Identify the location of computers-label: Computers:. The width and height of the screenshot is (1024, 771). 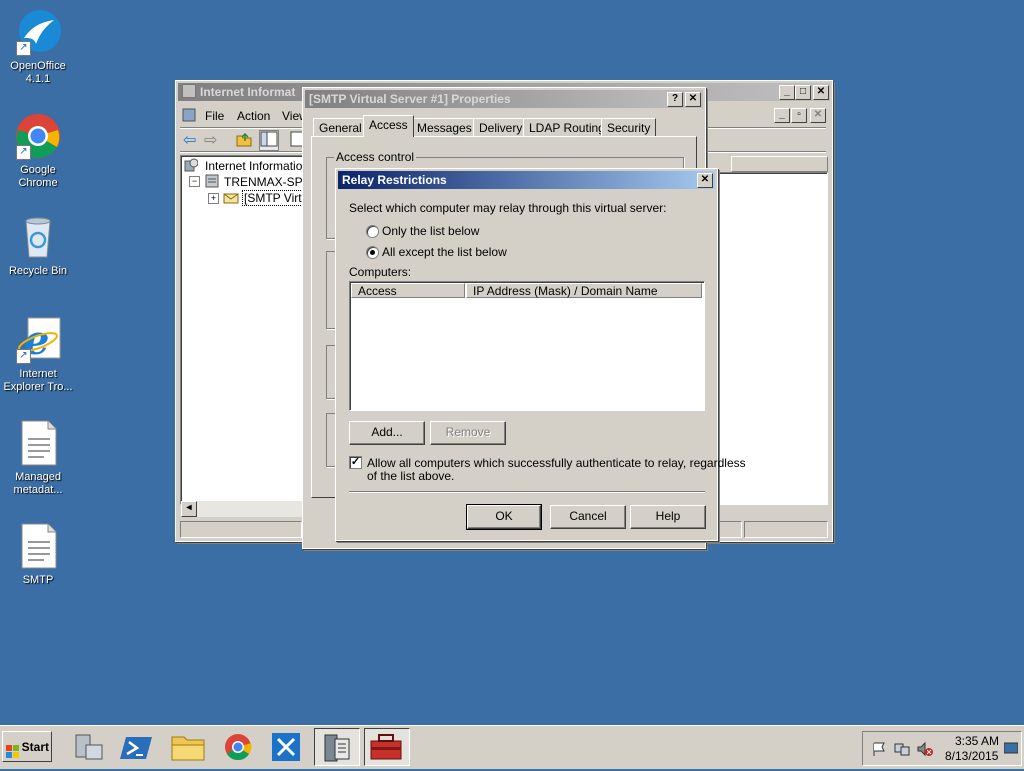
(380, 272).